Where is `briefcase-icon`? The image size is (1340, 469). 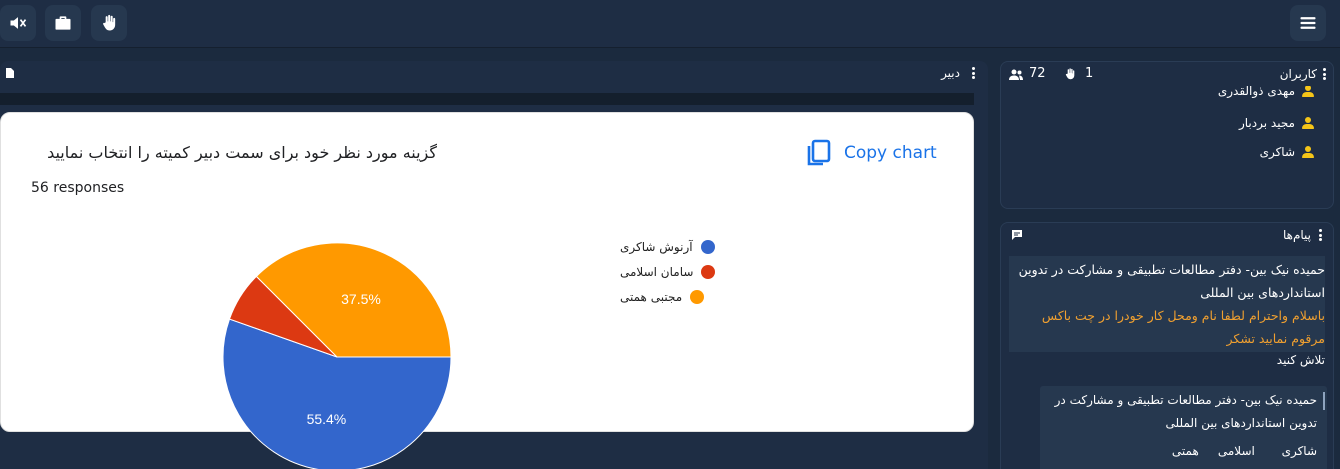 briefcase-icon is located at coordinates (63, 23).